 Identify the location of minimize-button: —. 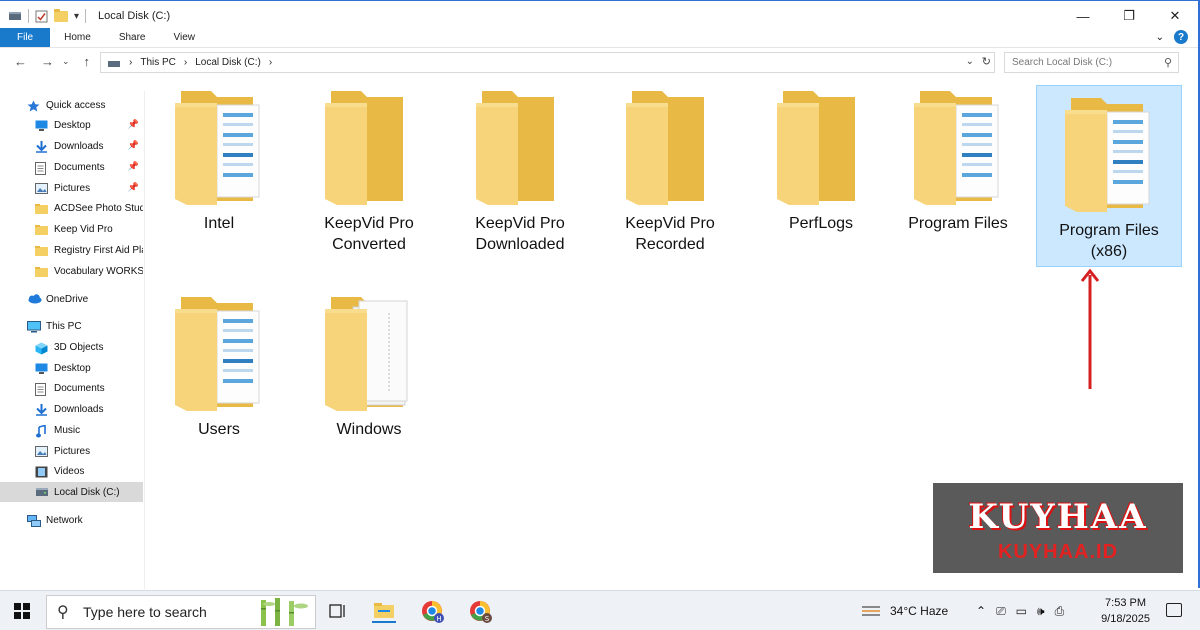
(1083, 16).